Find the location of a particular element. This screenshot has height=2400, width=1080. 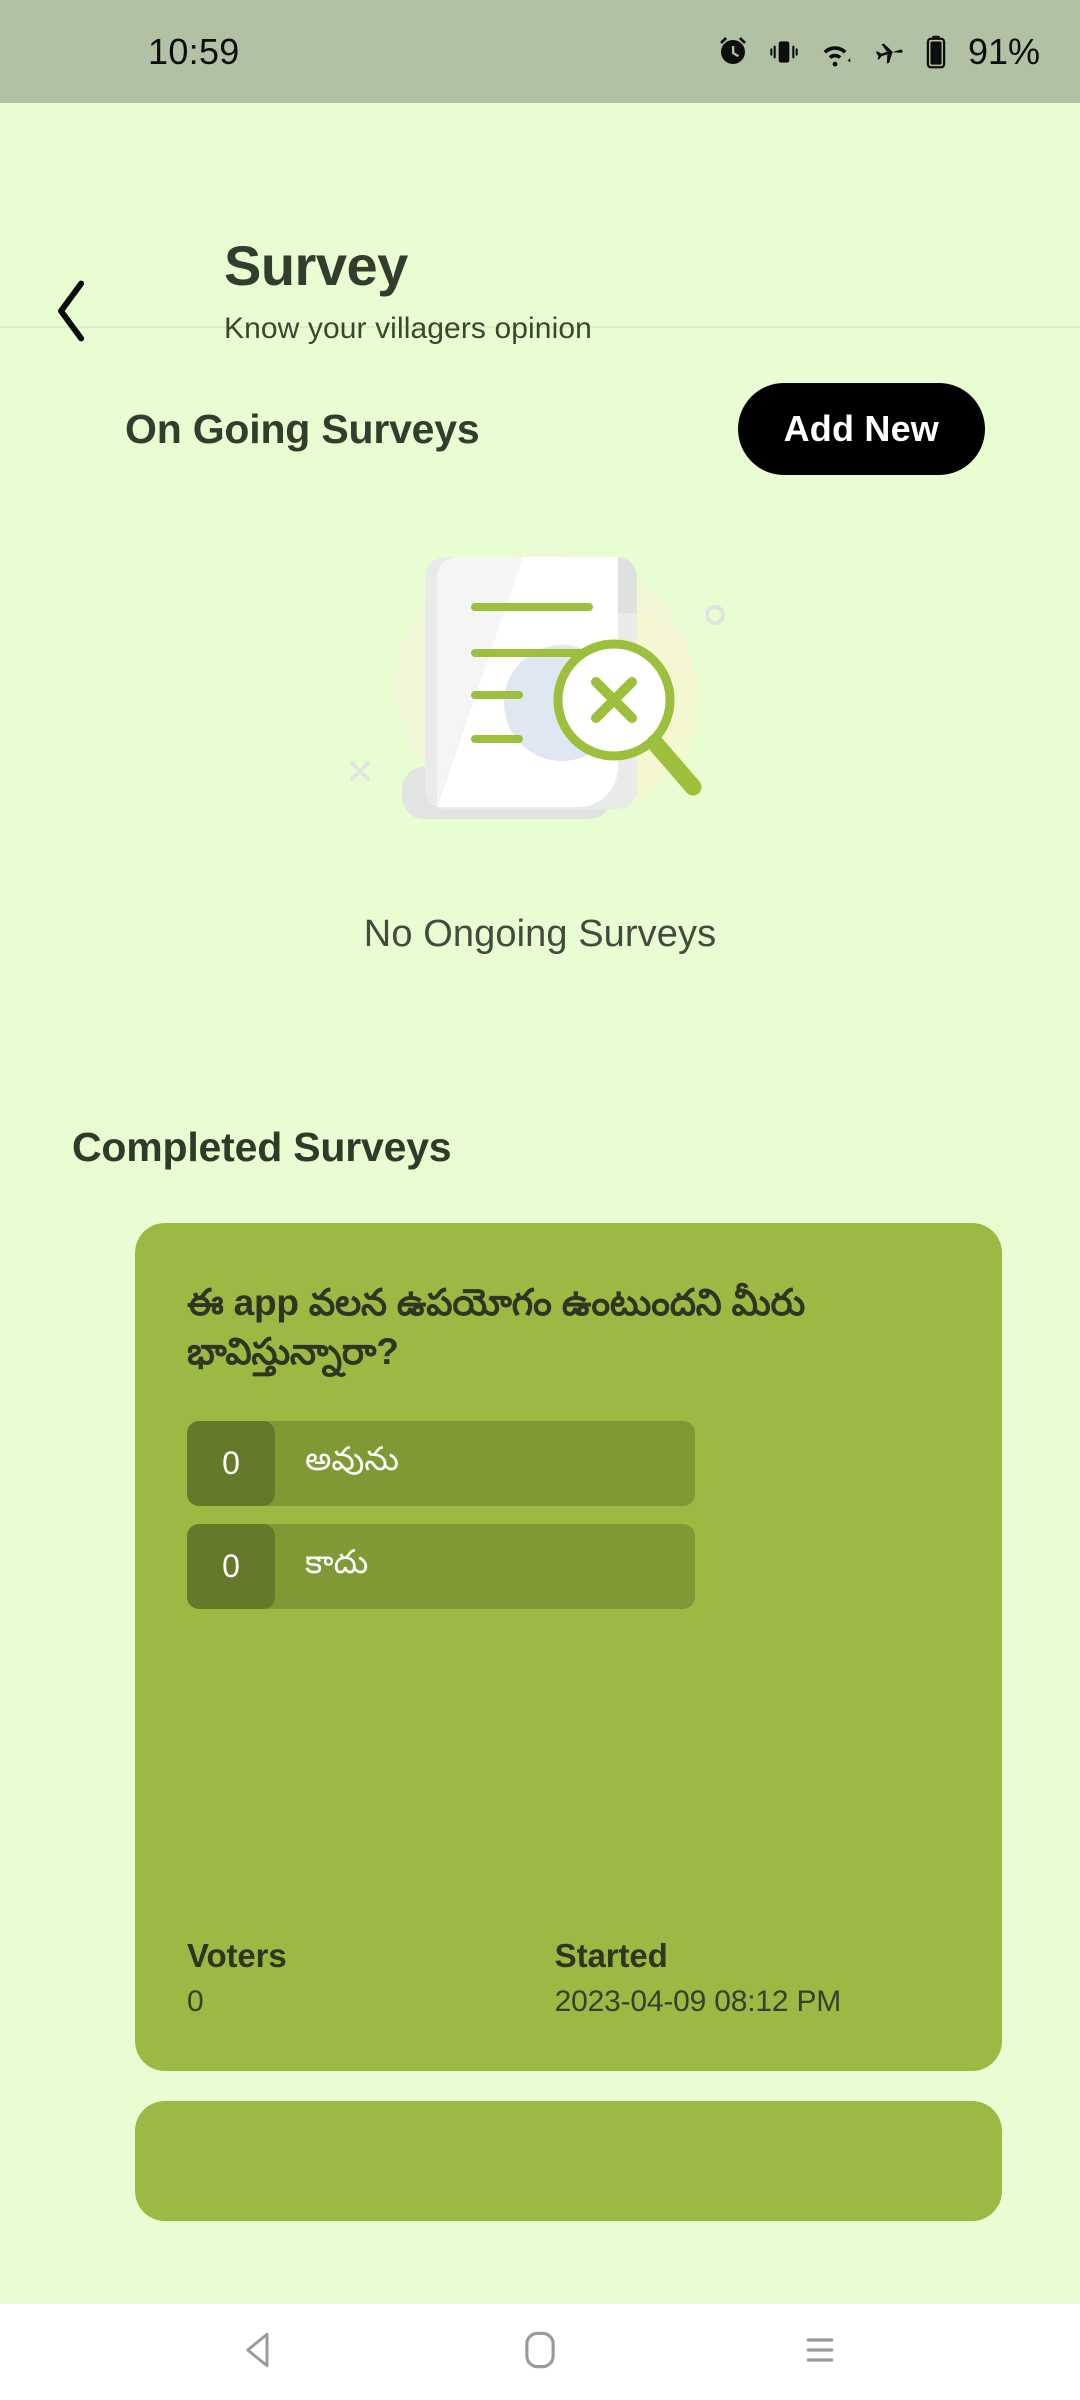

nav-back-icon is located at coordinates (260, 2352).